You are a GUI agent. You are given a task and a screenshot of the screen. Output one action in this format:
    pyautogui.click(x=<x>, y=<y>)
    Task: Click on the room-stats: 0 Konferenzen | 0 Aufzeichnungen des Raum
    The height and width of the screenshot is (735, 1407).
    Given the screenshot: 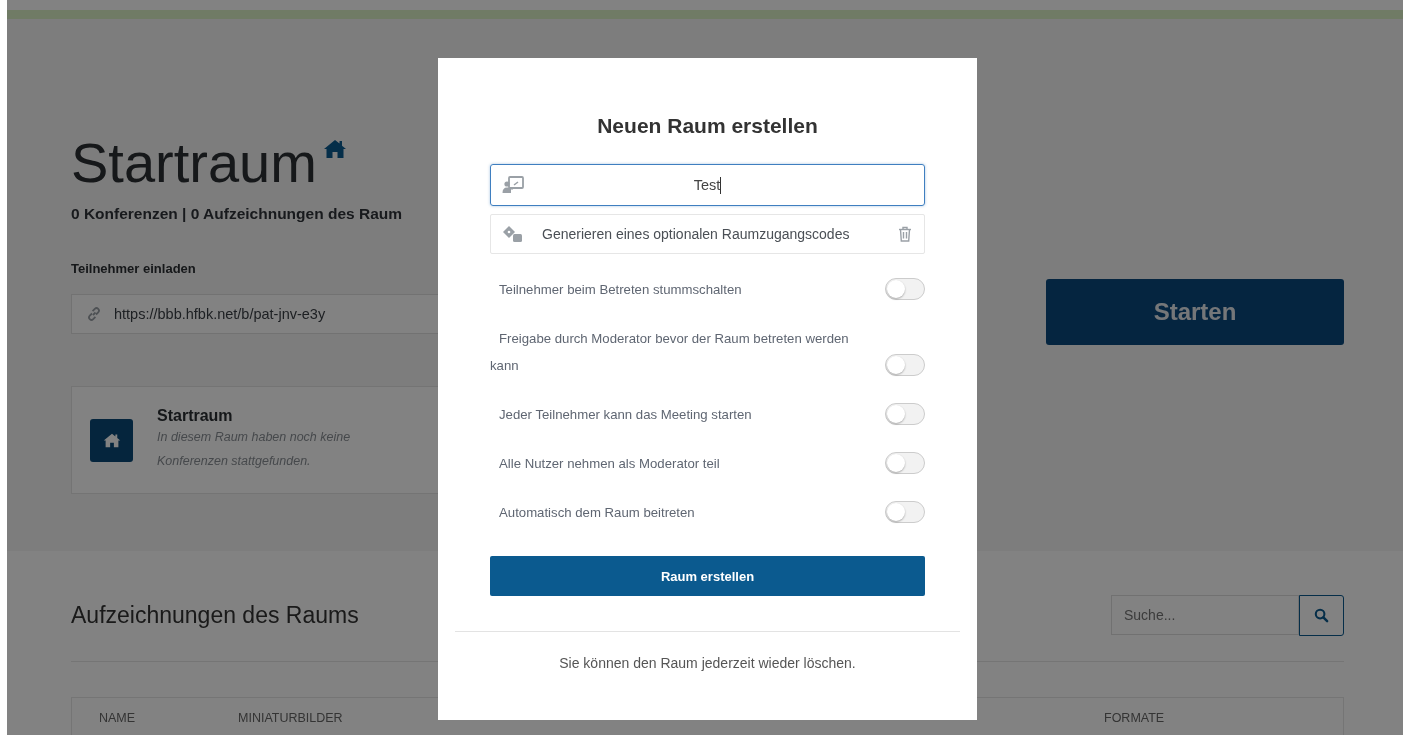 What is the action you would take?
    pyautogui.click(x=237, y=214)
    